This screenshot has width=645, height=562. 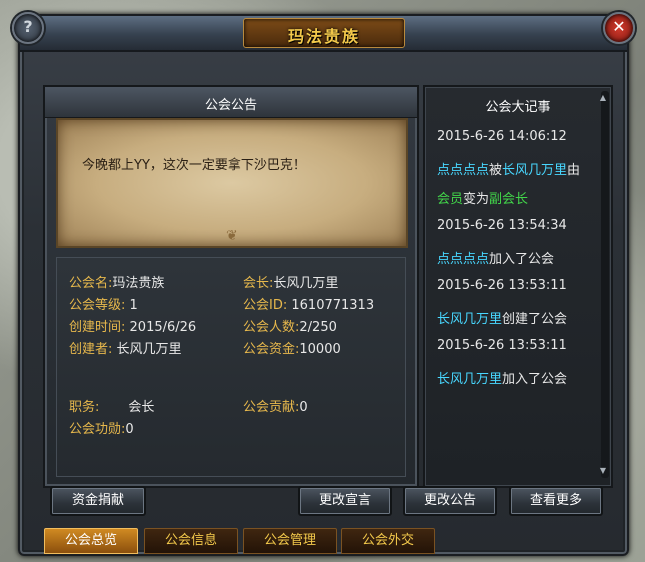 I want to click on log-role: 副会长, so click(x=509, y=199).